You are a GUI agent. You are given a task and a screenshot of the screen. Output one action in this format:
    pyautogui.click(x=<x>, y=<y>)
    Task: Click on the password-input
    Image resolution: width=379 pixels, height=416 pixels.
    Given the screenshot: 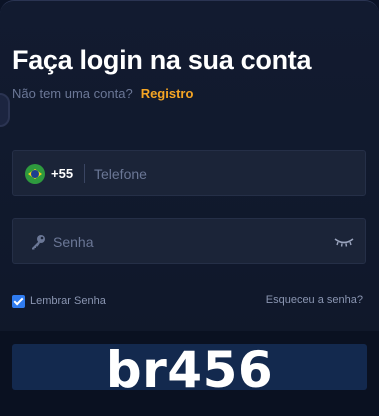 What is the action you would take?
    pyautogui.click(x=188, y=242)
    